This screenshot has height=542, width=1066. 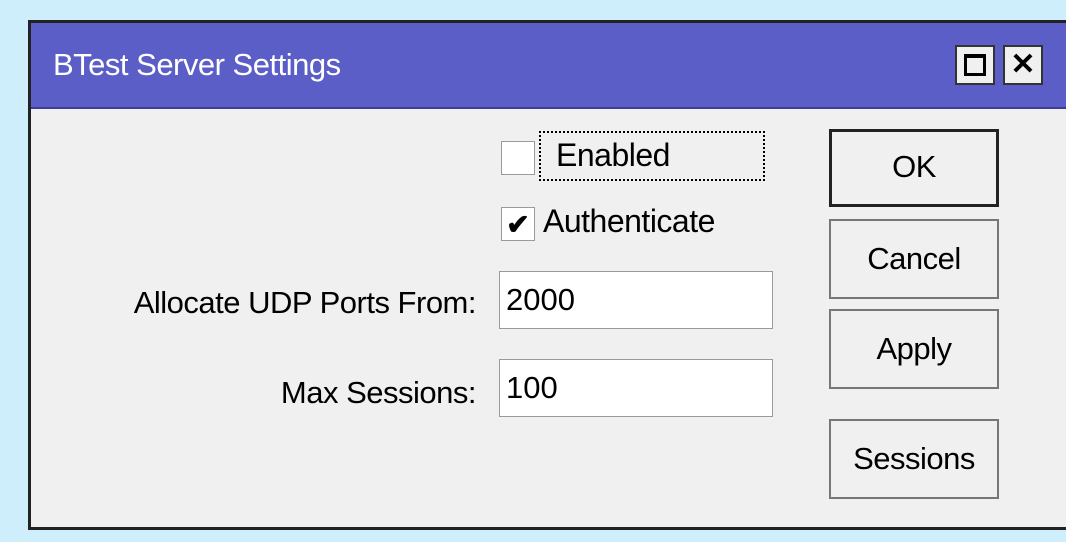 I want to click on enabled-checkbox, so click(x=518, y=158).